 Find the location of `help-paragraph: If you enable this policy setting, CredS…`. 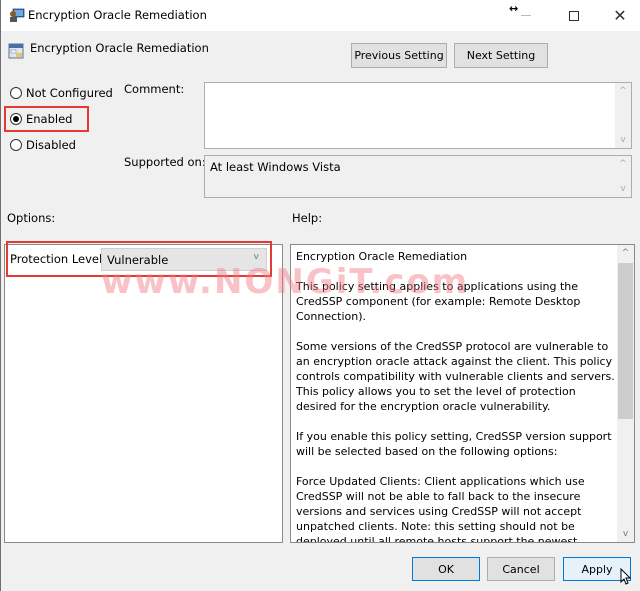

help-paragraph: If you enable this policy setting, CredS… is located at coordinates (454, 444).